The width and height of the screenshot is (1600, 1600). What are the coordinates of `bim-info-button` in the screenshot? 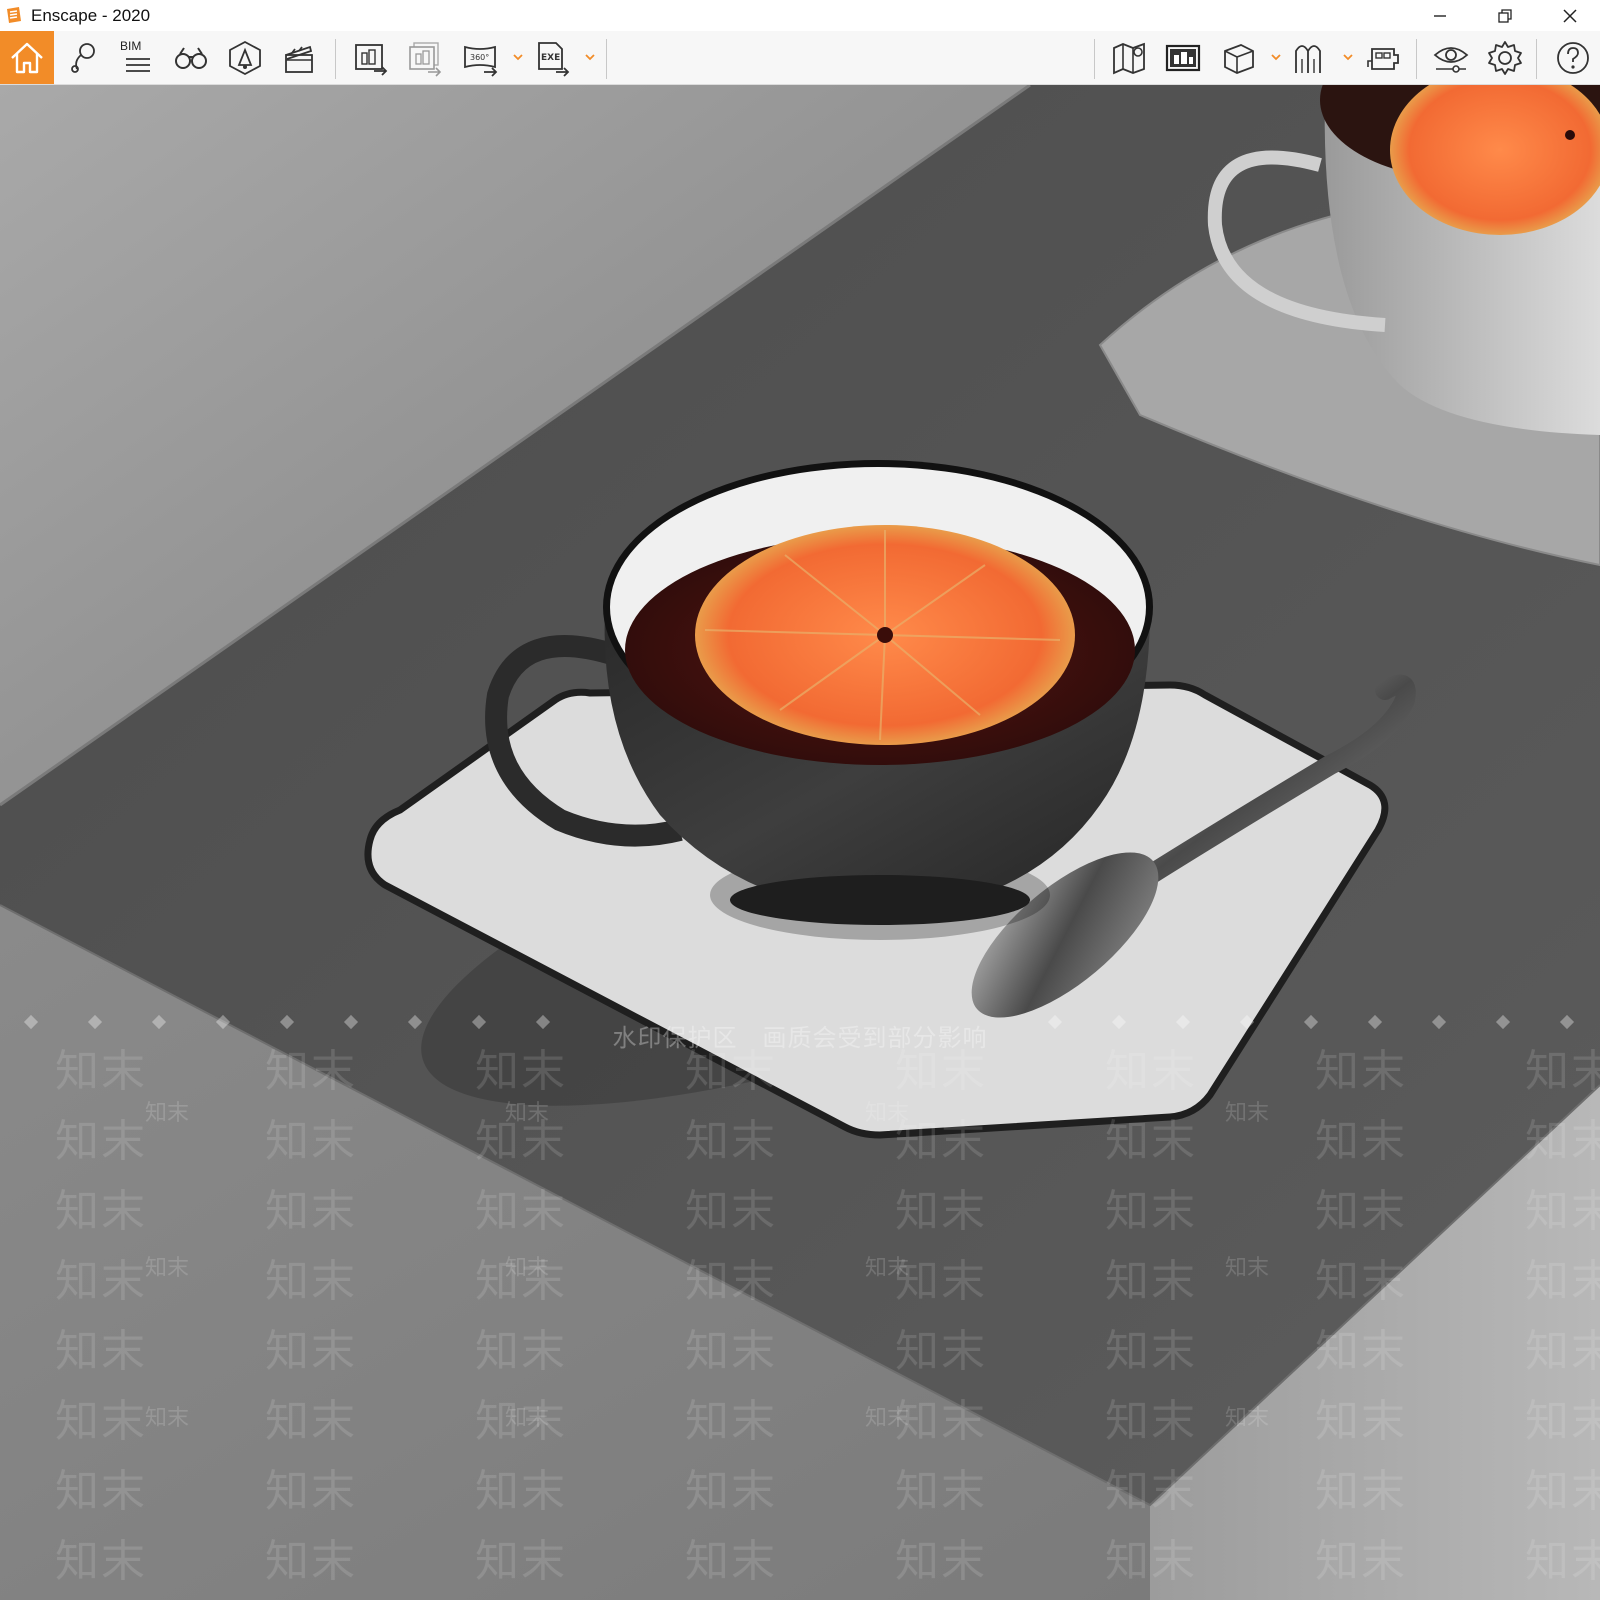 It's located at (137, 58).